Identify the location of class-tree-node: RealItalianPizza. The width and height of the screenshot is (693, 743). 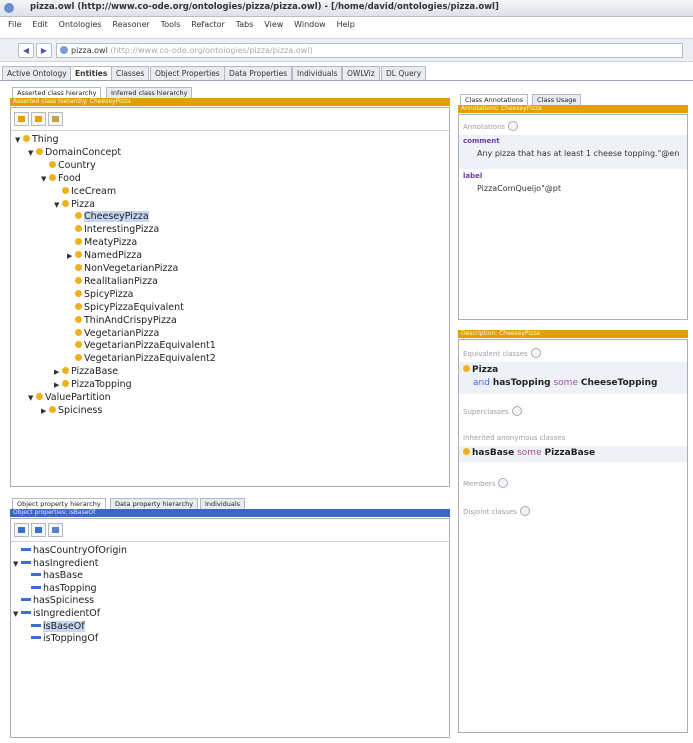
(112, 282).